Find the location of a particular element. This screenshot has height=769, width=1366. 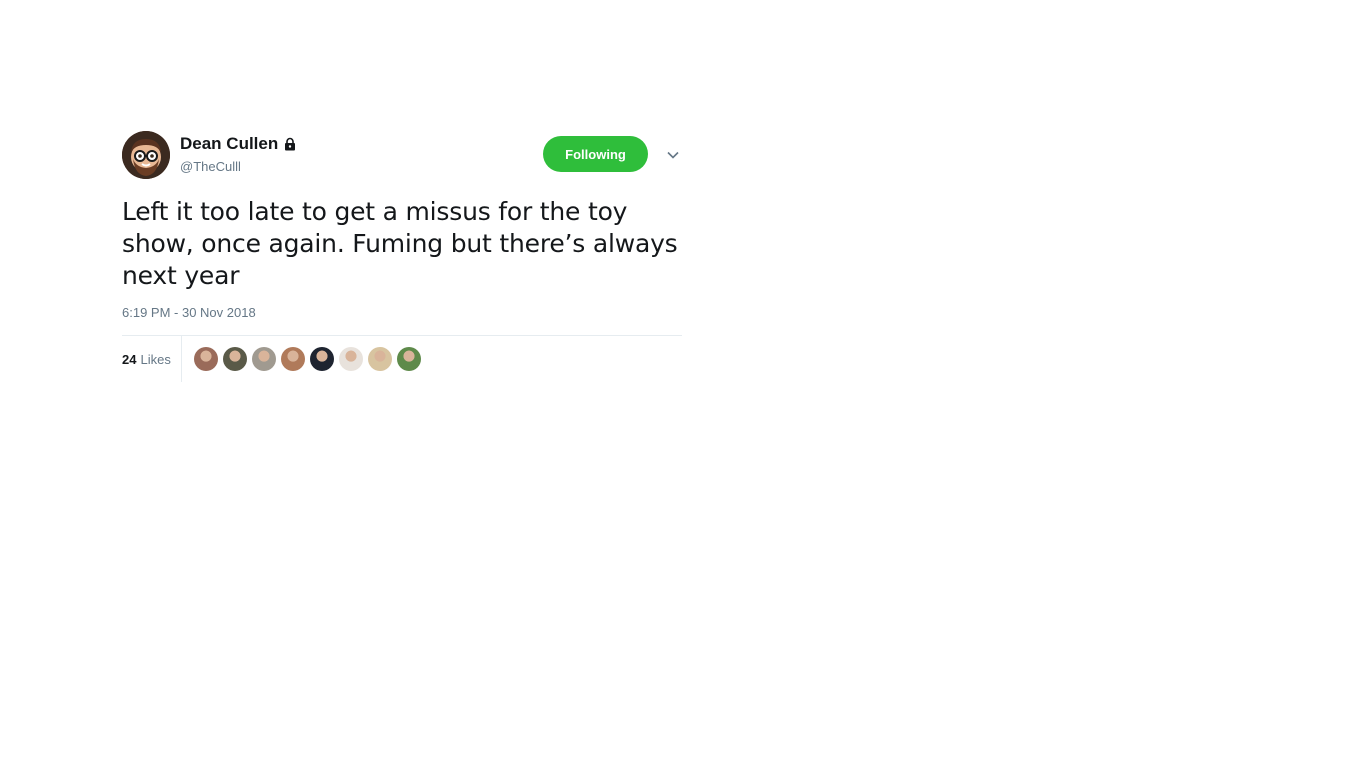

fullname-row: Dean Cullen is located at coordinates (238, 144).